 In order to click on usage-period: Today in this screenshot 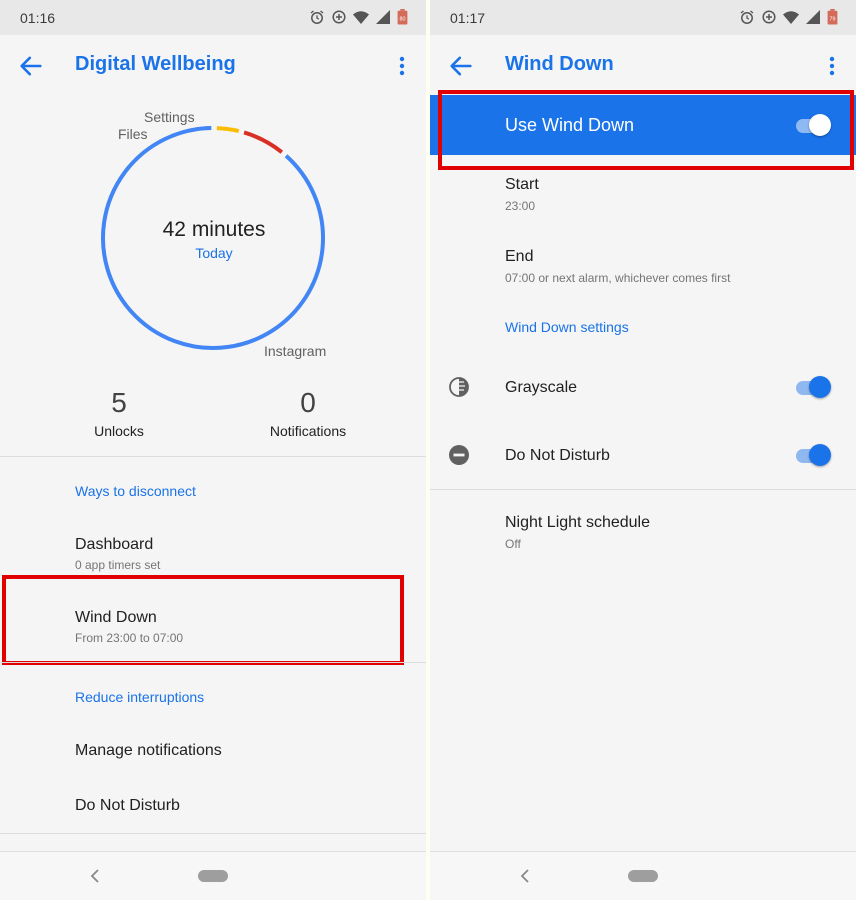, I will do `click(214, 253)`.